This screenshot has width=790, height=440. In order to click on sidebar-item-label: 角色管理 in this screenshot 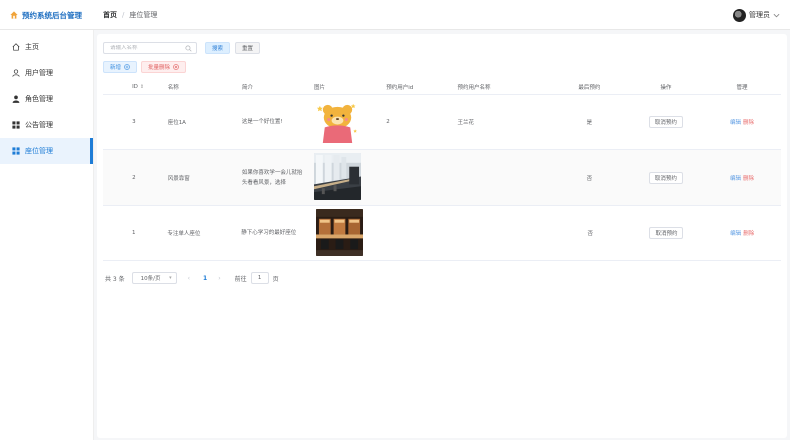, I will do `click(39, 99)`.